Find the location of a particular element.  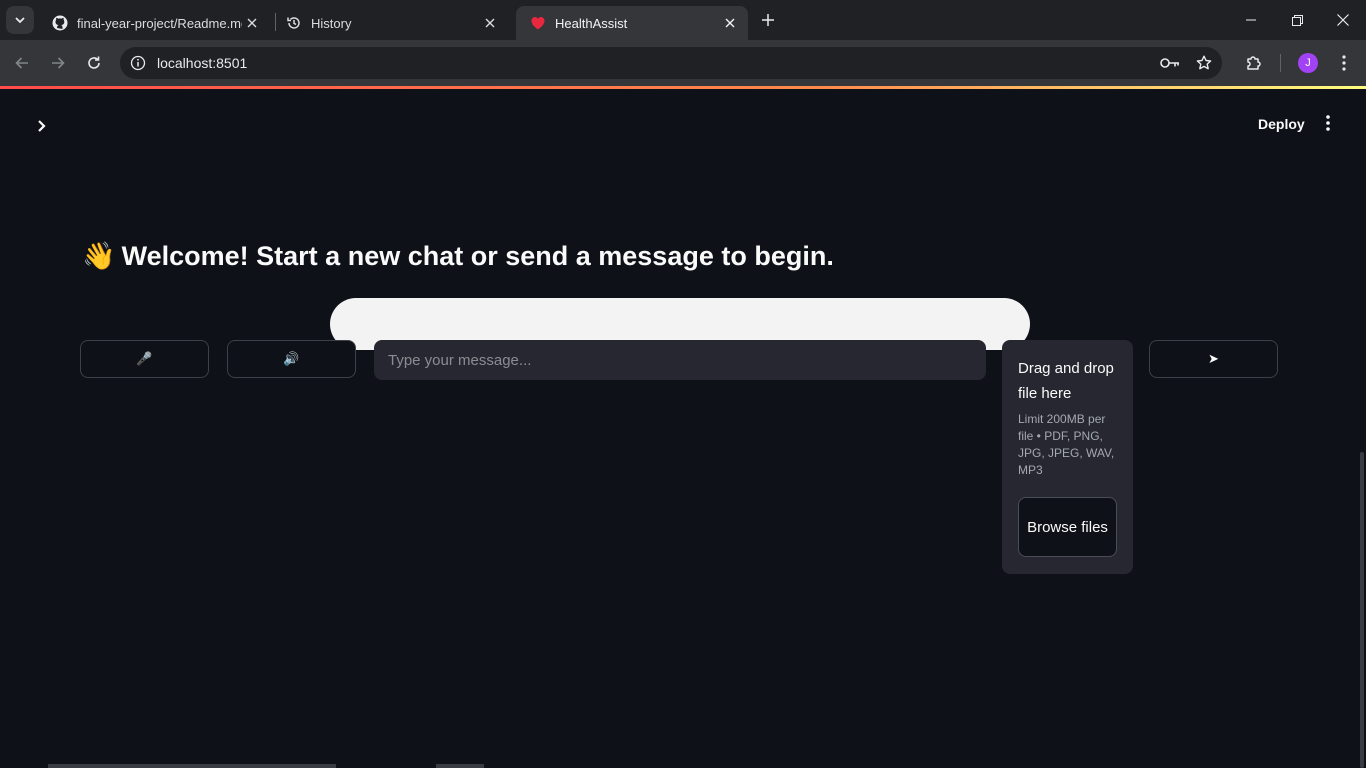

send-icon: ➤ is located at coordinates (1213, 358).